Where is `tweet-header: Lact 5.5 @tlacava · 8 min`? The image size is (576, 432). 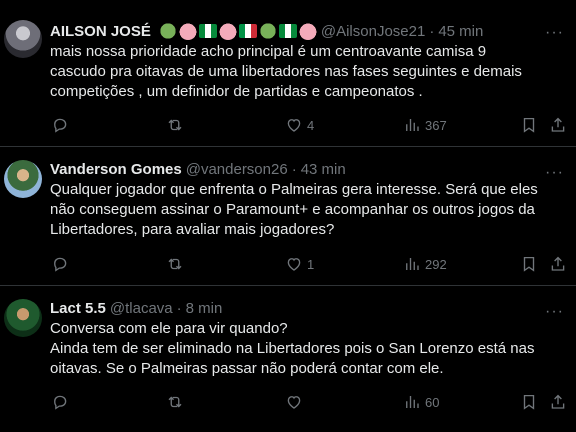
tweet-header: Lact 5.5 @tlacava · 8 min is located at coordinates (136, 308).